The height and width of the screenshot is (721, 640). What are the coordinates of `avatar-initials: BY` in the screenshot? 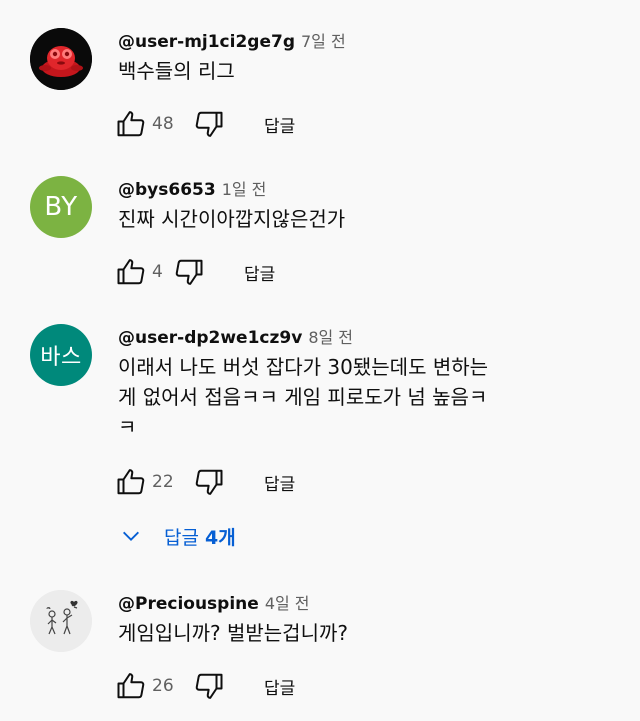 It's located at (61, 207).